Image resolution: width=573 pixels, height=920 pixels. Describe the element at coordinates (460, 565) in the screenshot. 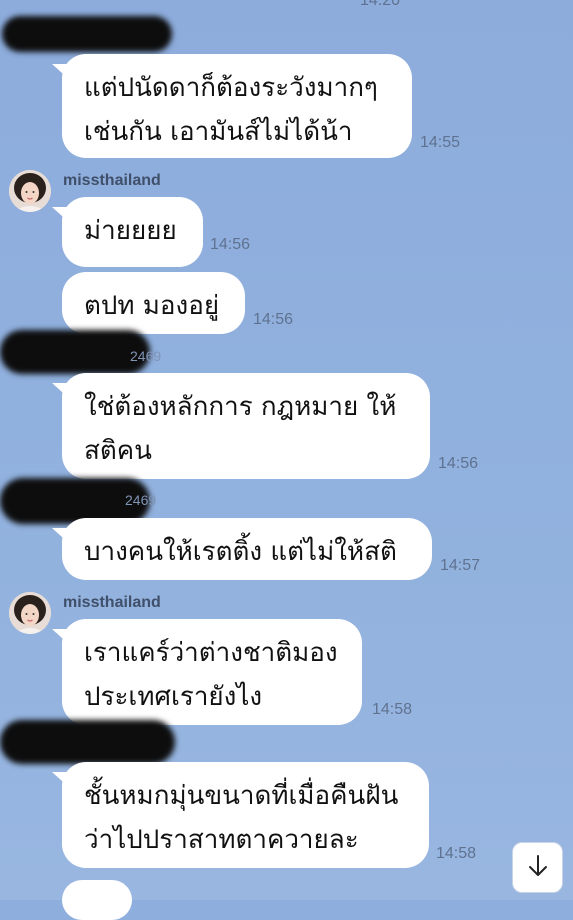

I see `message-time: 14:57` at that location.